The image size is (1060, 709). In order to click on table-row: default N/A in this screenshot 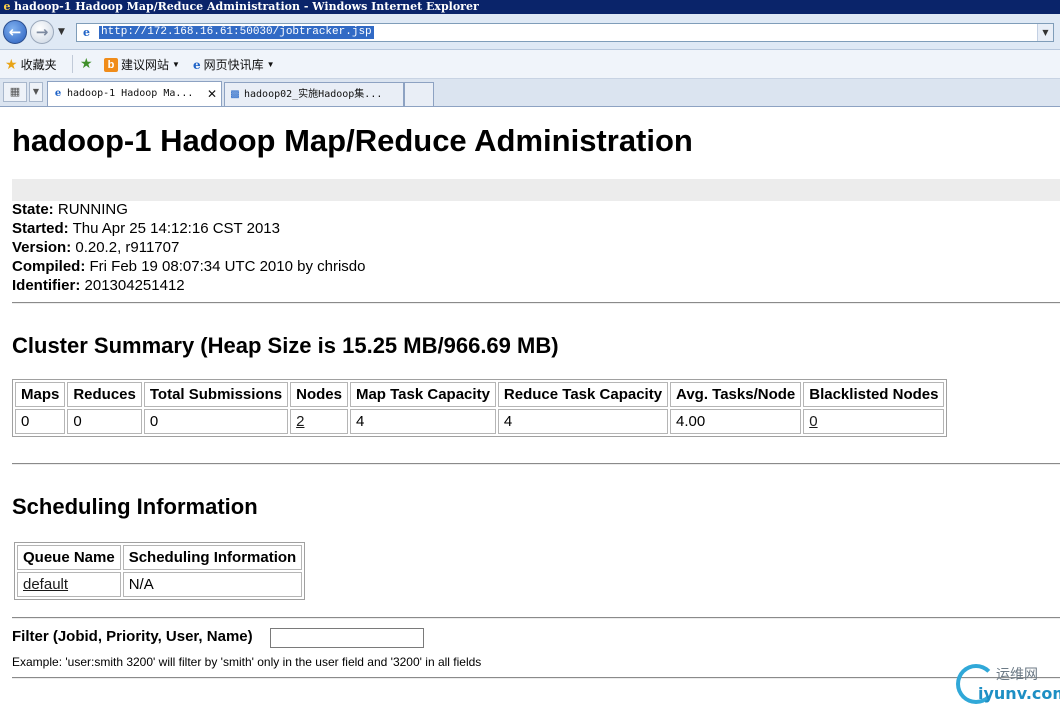, I will do `click(160, 584)`.